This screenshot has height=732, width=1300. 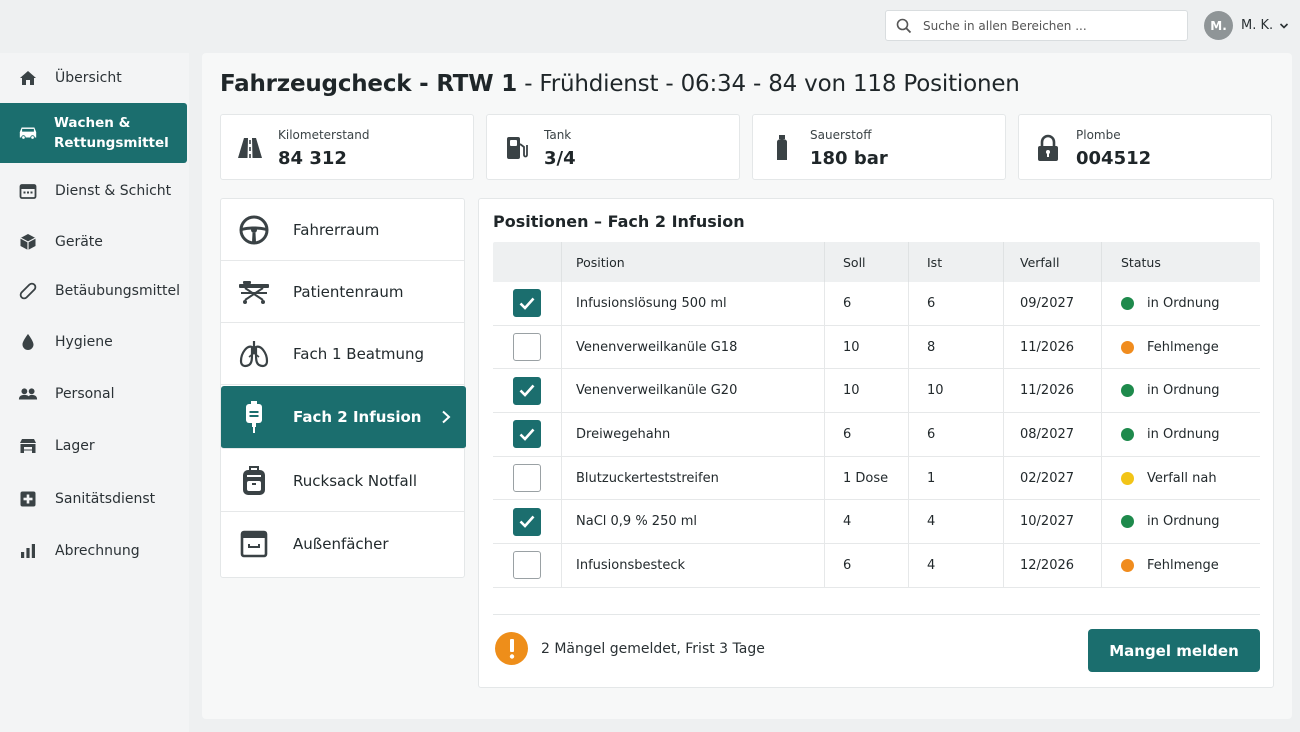 I want to click on stat-card-sauerstoff: Sauerstoff 180 bar, so click(x=879, y=147).